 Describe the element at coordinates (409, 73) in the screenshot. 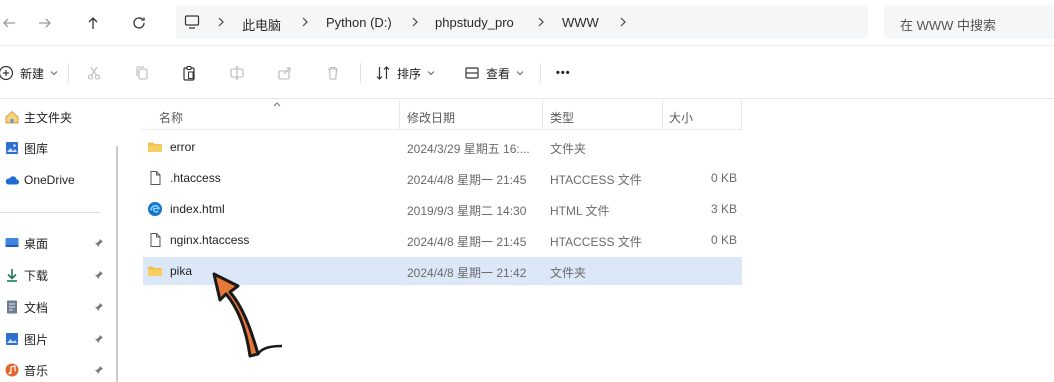

I see `sort-label: 排序` at that location.